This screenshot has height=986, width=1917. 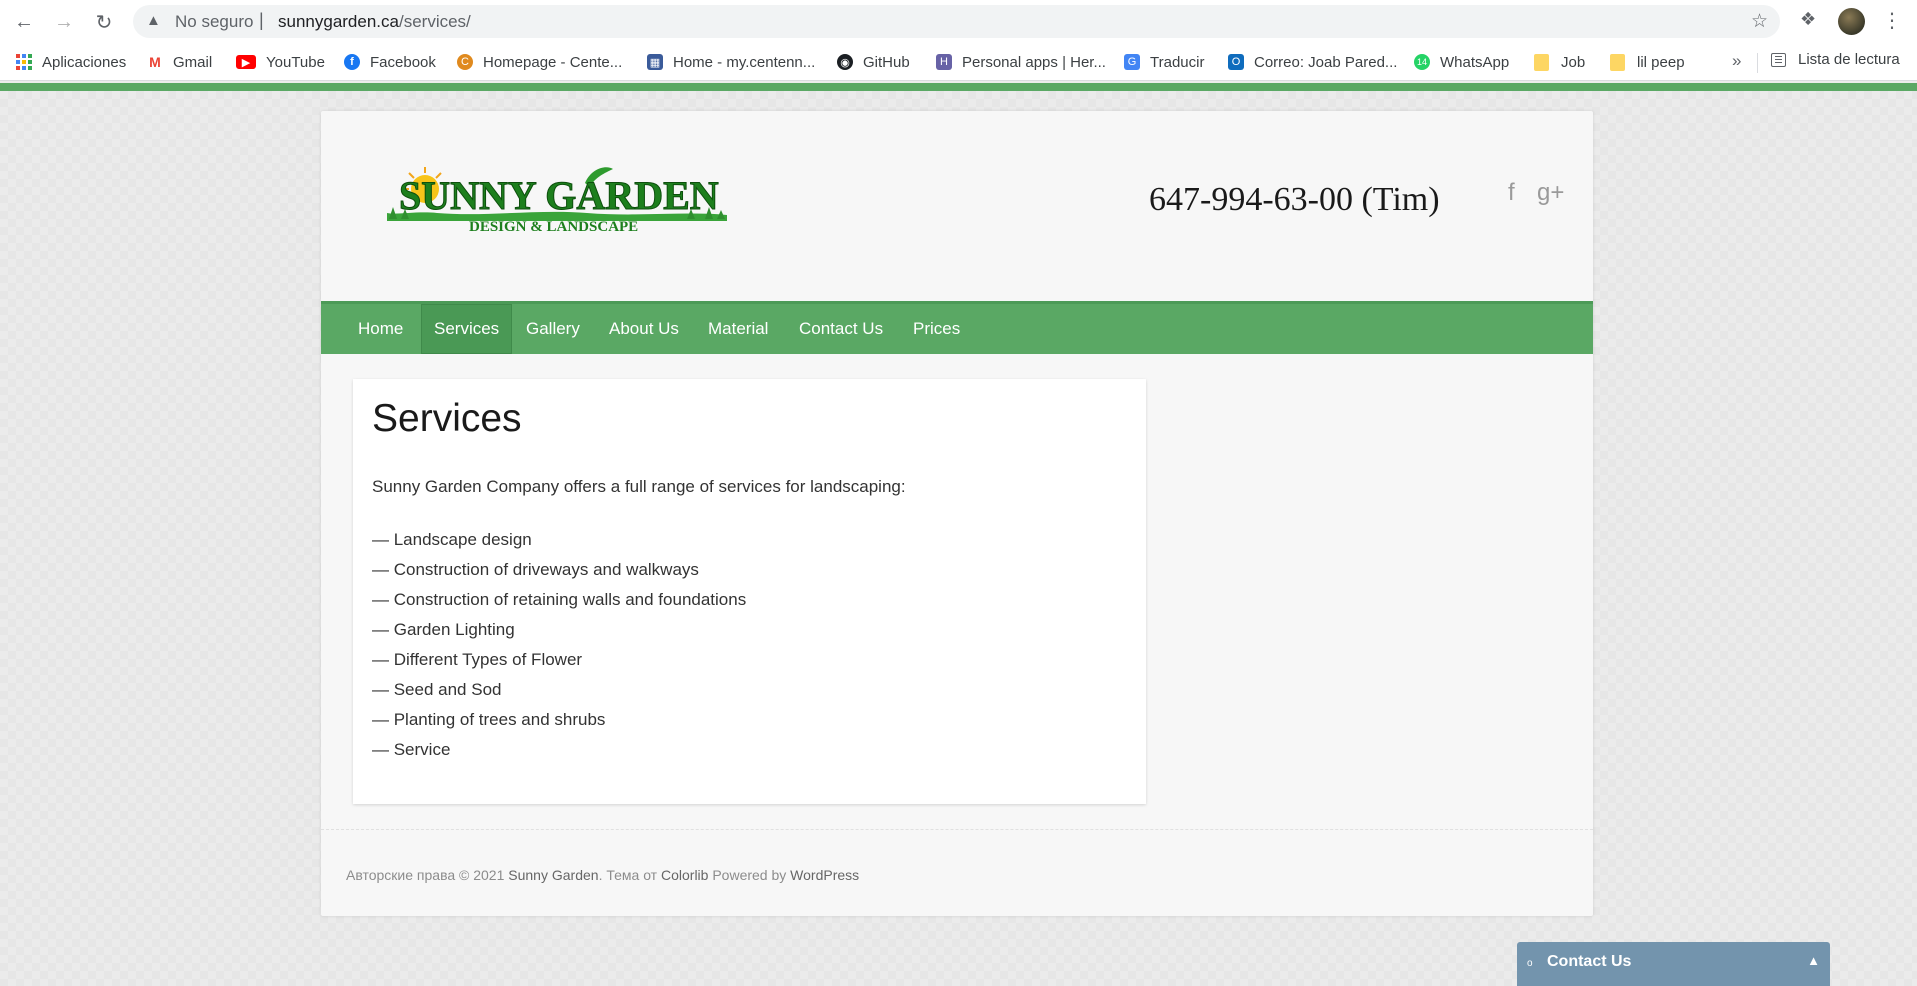 What do you see at coordinates (553, 329) in the screenshot?
I see `nav-gallery: Gallery` at bounding box center [553, 329].